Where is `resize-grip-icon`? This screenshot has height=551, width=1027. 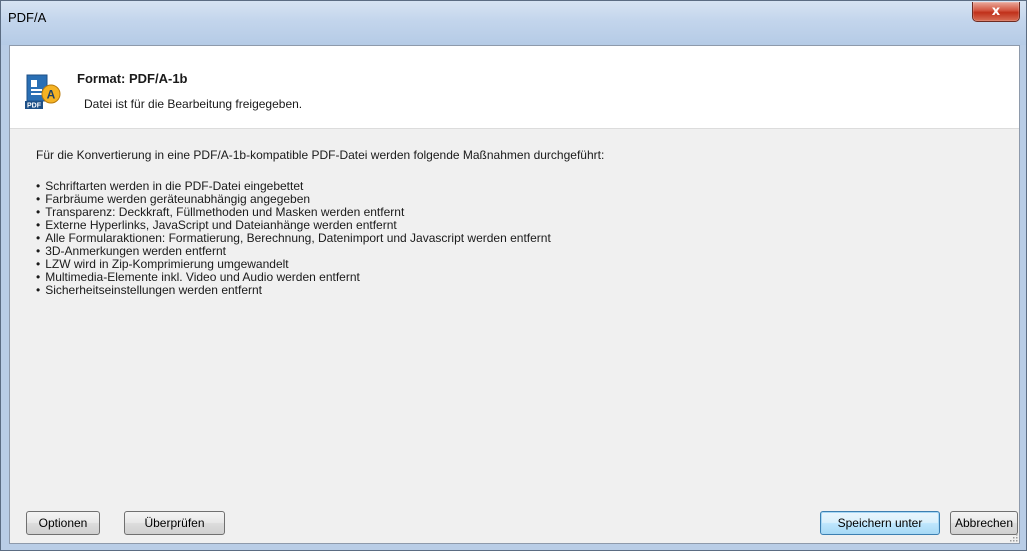
resize-grip-icon is located at coordinates (1013, 537).